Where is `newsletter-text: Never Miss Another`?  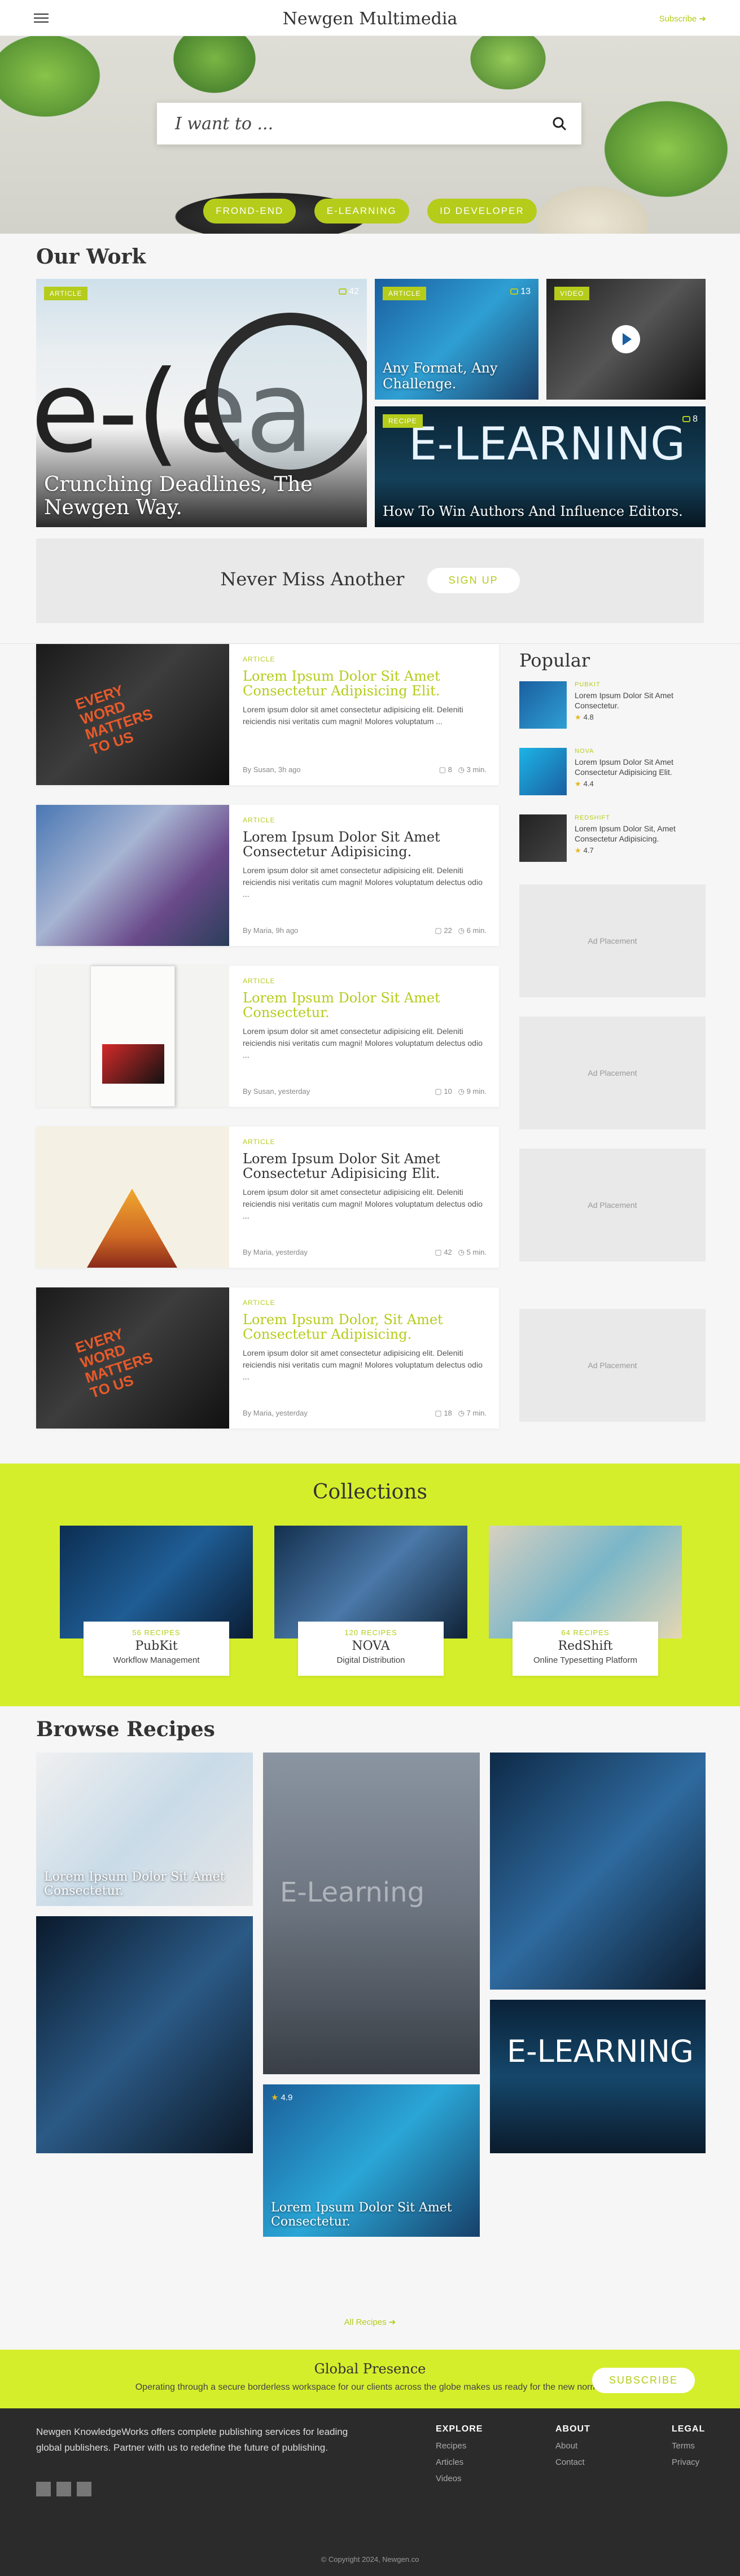 newsletter-text: Never Miss Another is located at coordinates (312, 579).